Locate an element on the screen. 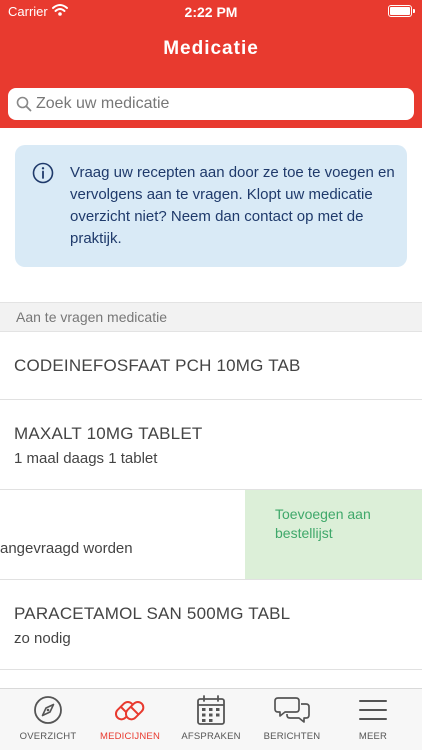 This screenshot has height=750, width=422. compass-icon is located at coordinates (48, 712).